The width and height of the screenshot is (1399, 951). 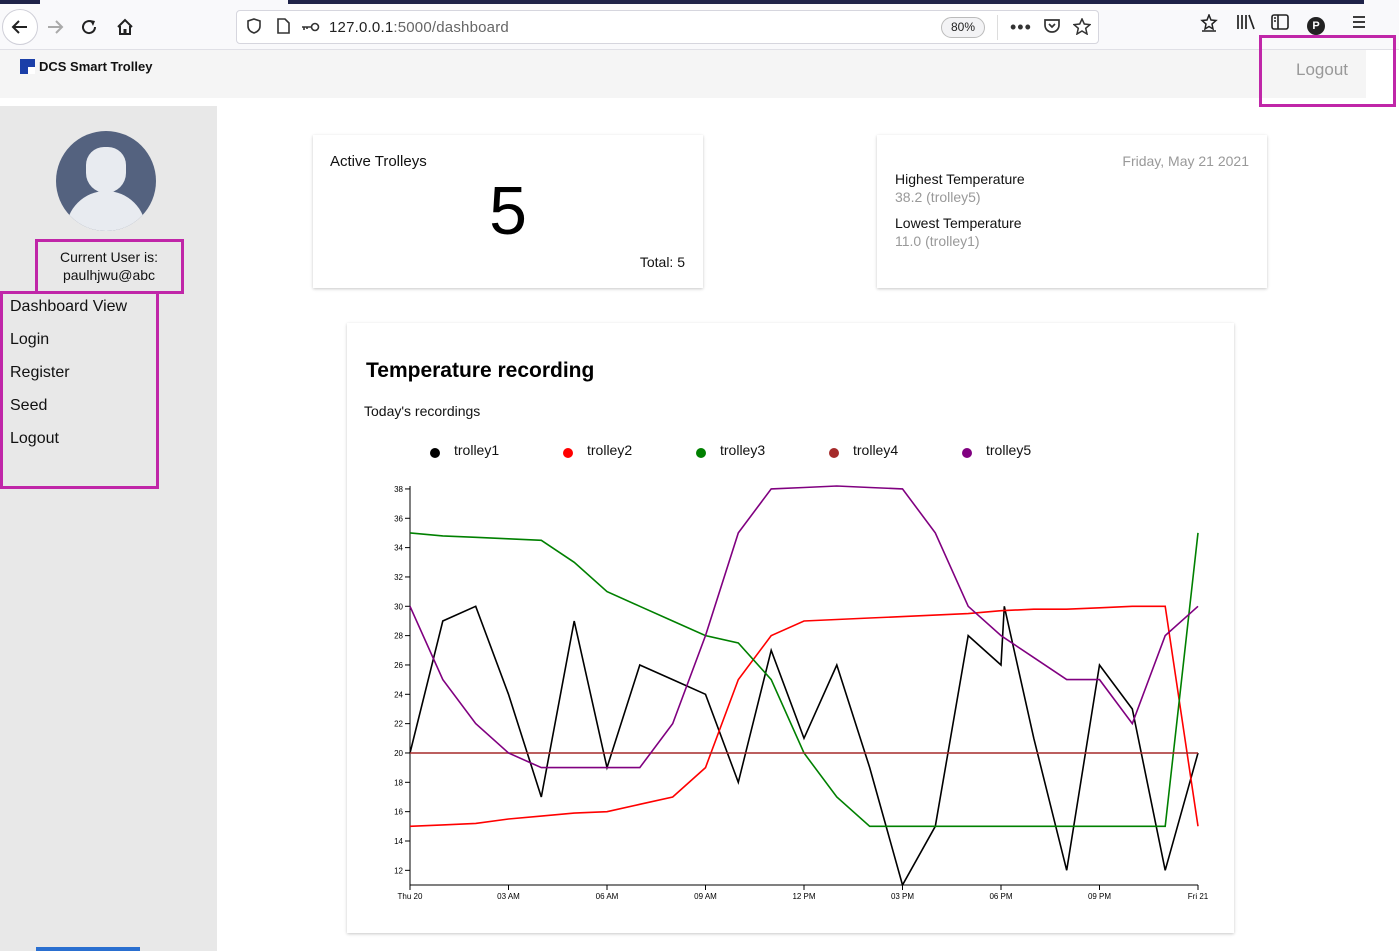 I want to click on bottom-scroll-indicator, so click(x=88, y=949).